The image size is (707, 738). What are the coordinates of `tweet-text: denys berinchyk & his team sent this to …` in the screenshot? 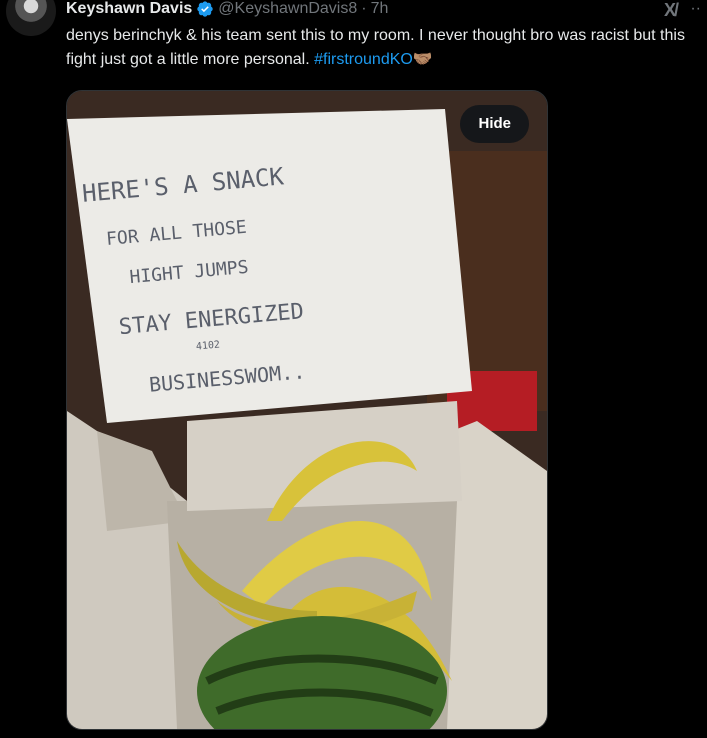 It's located at (381, 48).